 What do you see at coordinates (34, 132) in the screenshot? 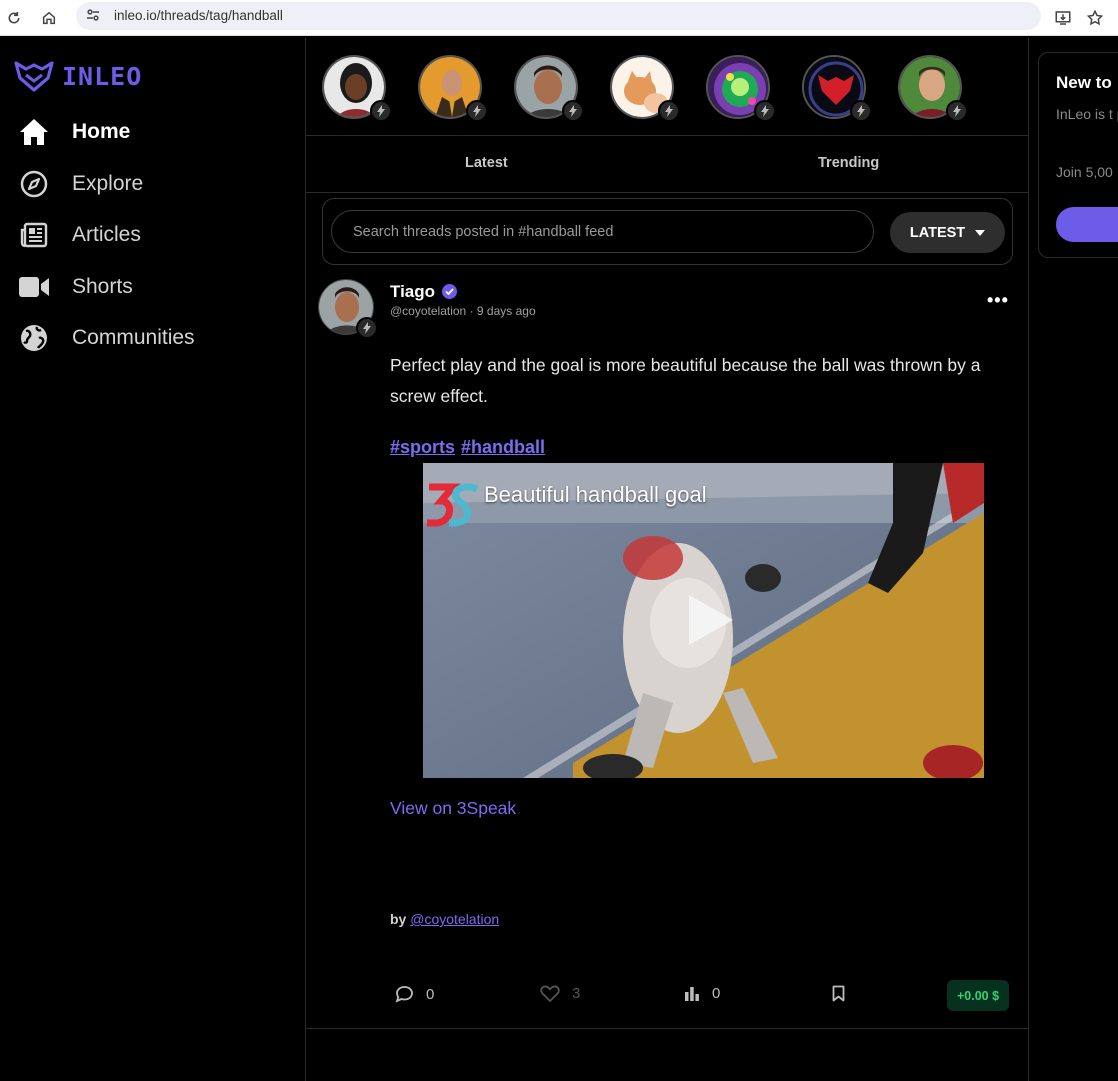
I see `home-icon` at bounding box center [34, 132].